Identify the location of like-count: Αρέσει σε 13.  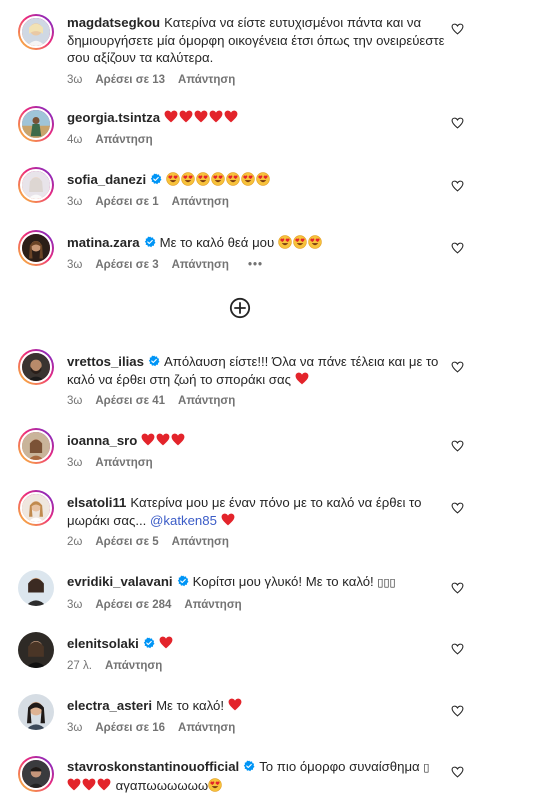
(130, 80).